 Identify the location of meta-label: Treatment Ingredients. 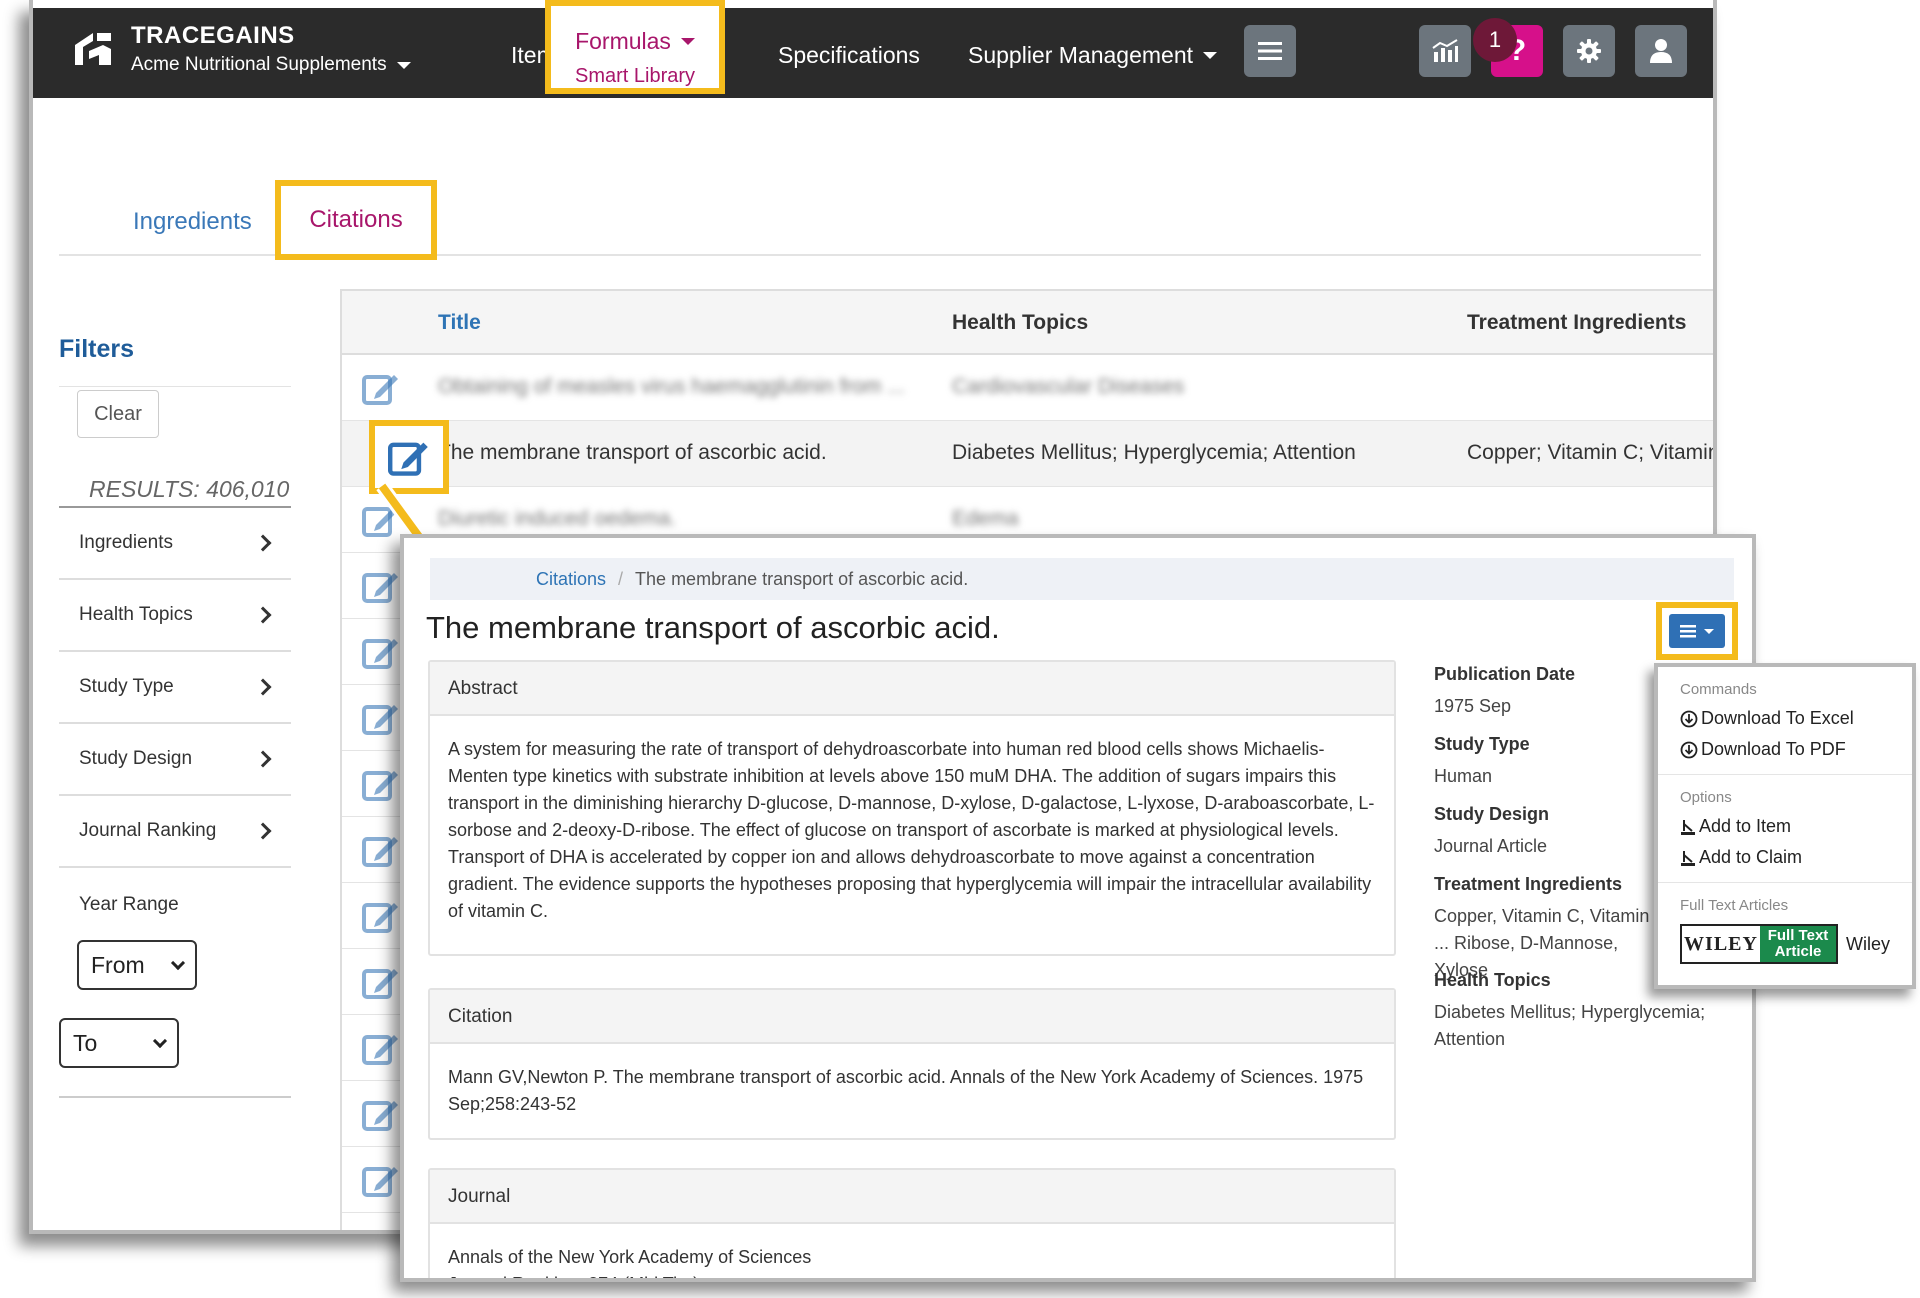
(1528, 884).